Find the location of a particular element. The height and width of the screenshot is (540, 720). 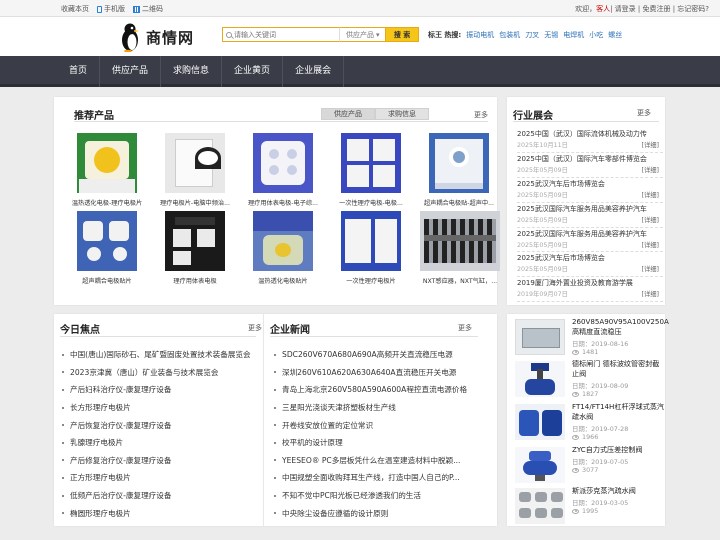

featured-product: FT14/FT14H杠杆浮球式蒸汽疏水阀 日期：2019-07-28 1966 is located at coordinates (589, 424).